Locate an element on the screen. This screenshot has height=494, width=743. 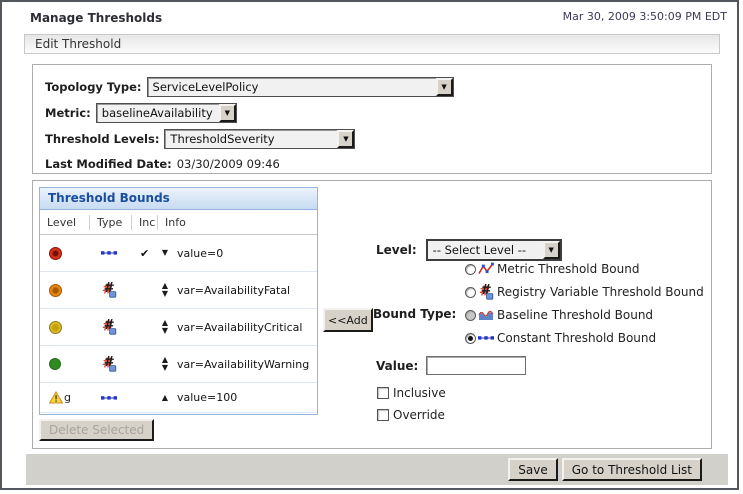
bound-type-option-metric: Metric Threshold Bound is located at coordinates (584, 269).